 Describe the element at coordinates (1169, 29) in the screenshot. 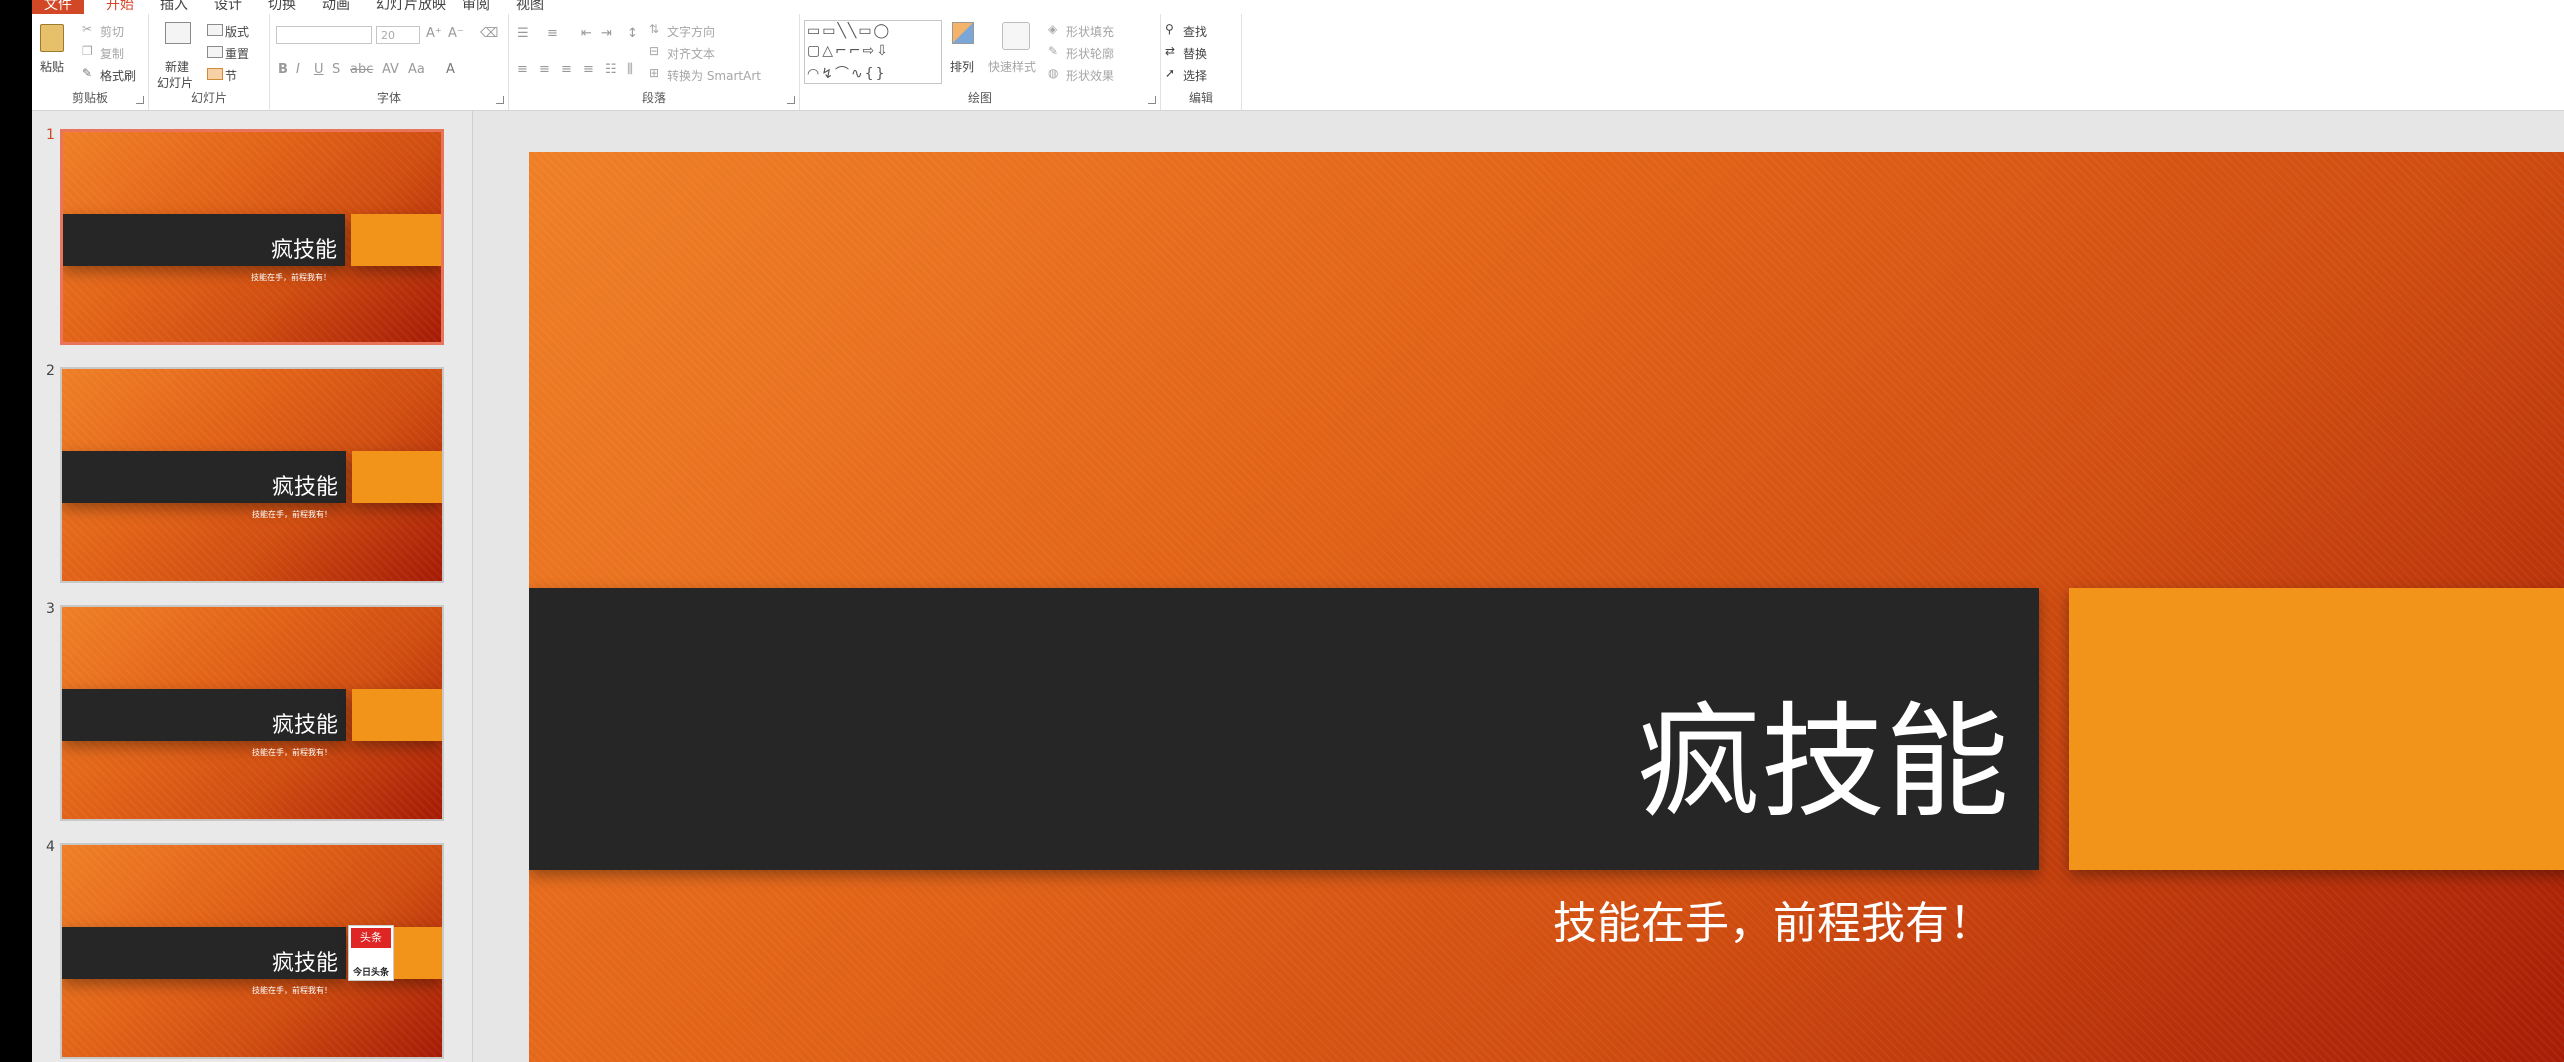

I see `binoculars-icon: ⚲` at that location.